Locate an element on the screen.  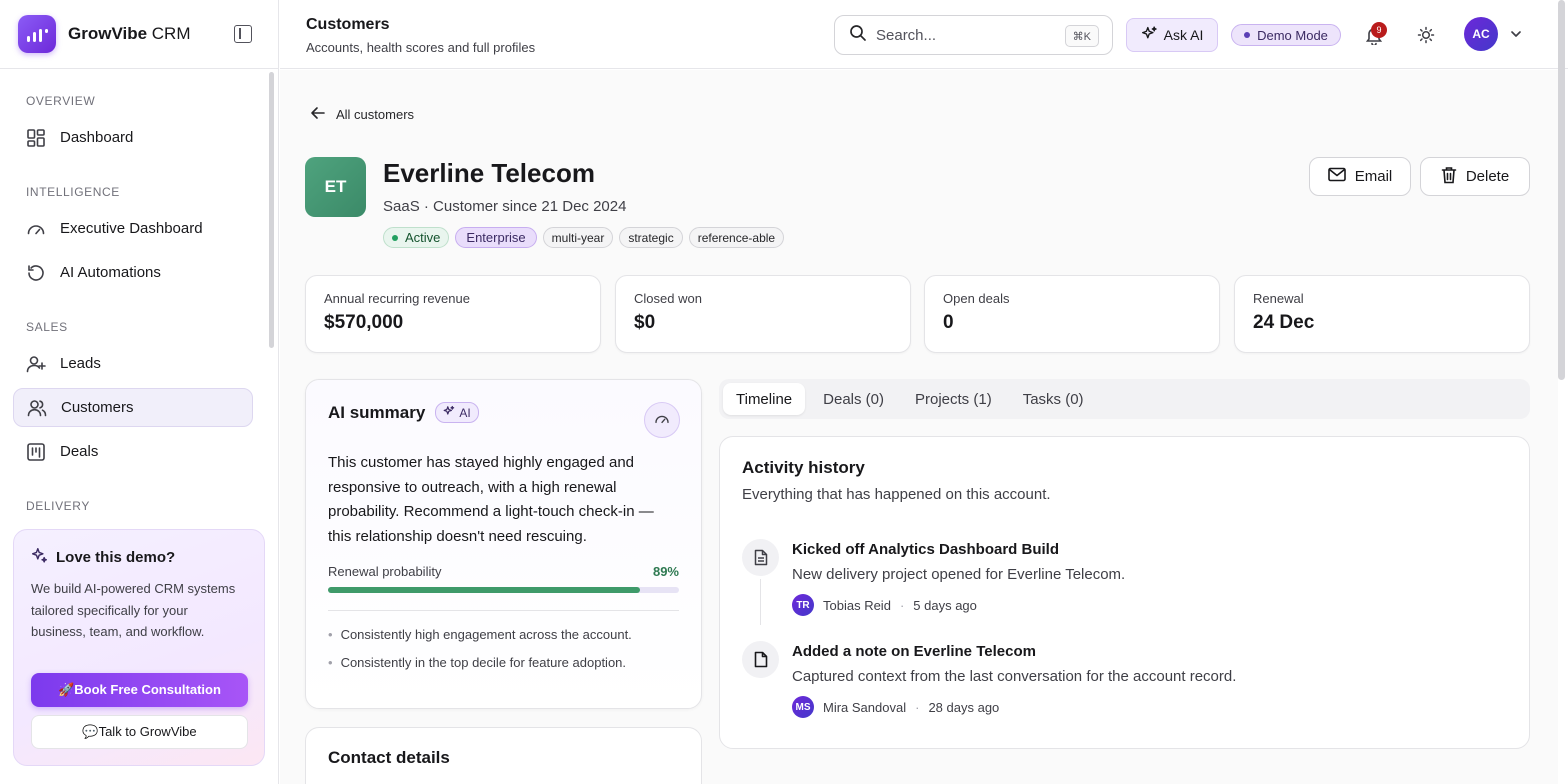
event-time: 28 days ago is located at coordinates (964, 707).